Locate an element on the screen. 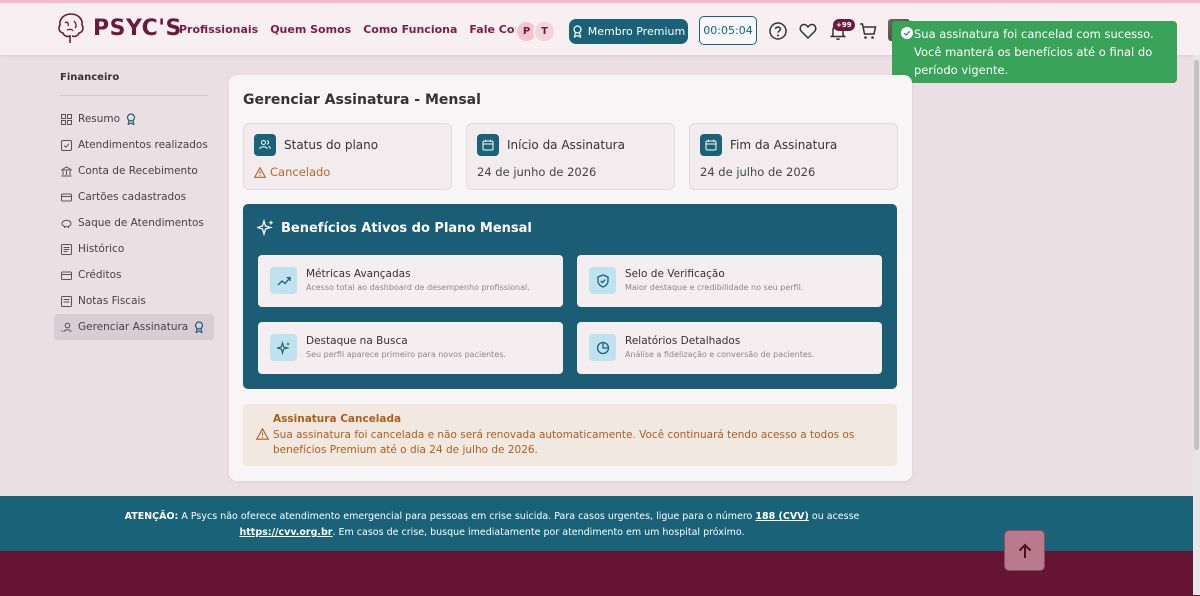 The image size is (1200, 596). piggy-icon is located at coordinates (66, 223).